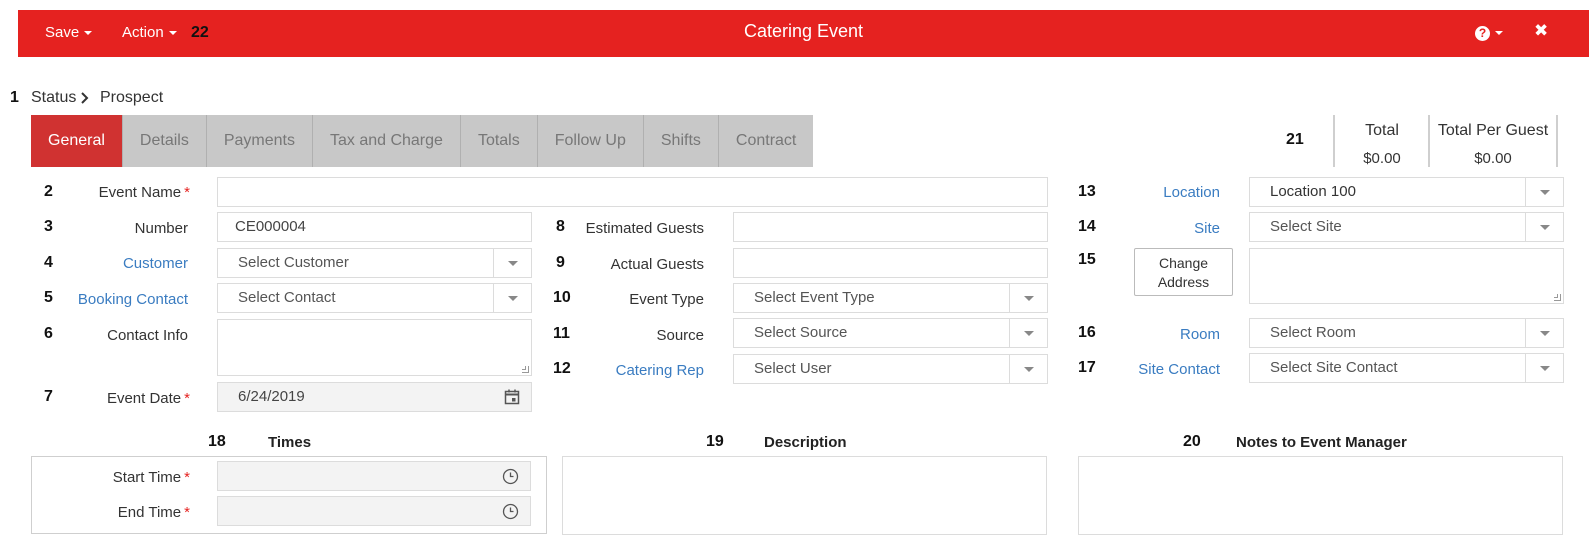 Image resolution: width=1589 pixels, height=557 pixels. I want to click on total-label: Total, so click(1382, 130).